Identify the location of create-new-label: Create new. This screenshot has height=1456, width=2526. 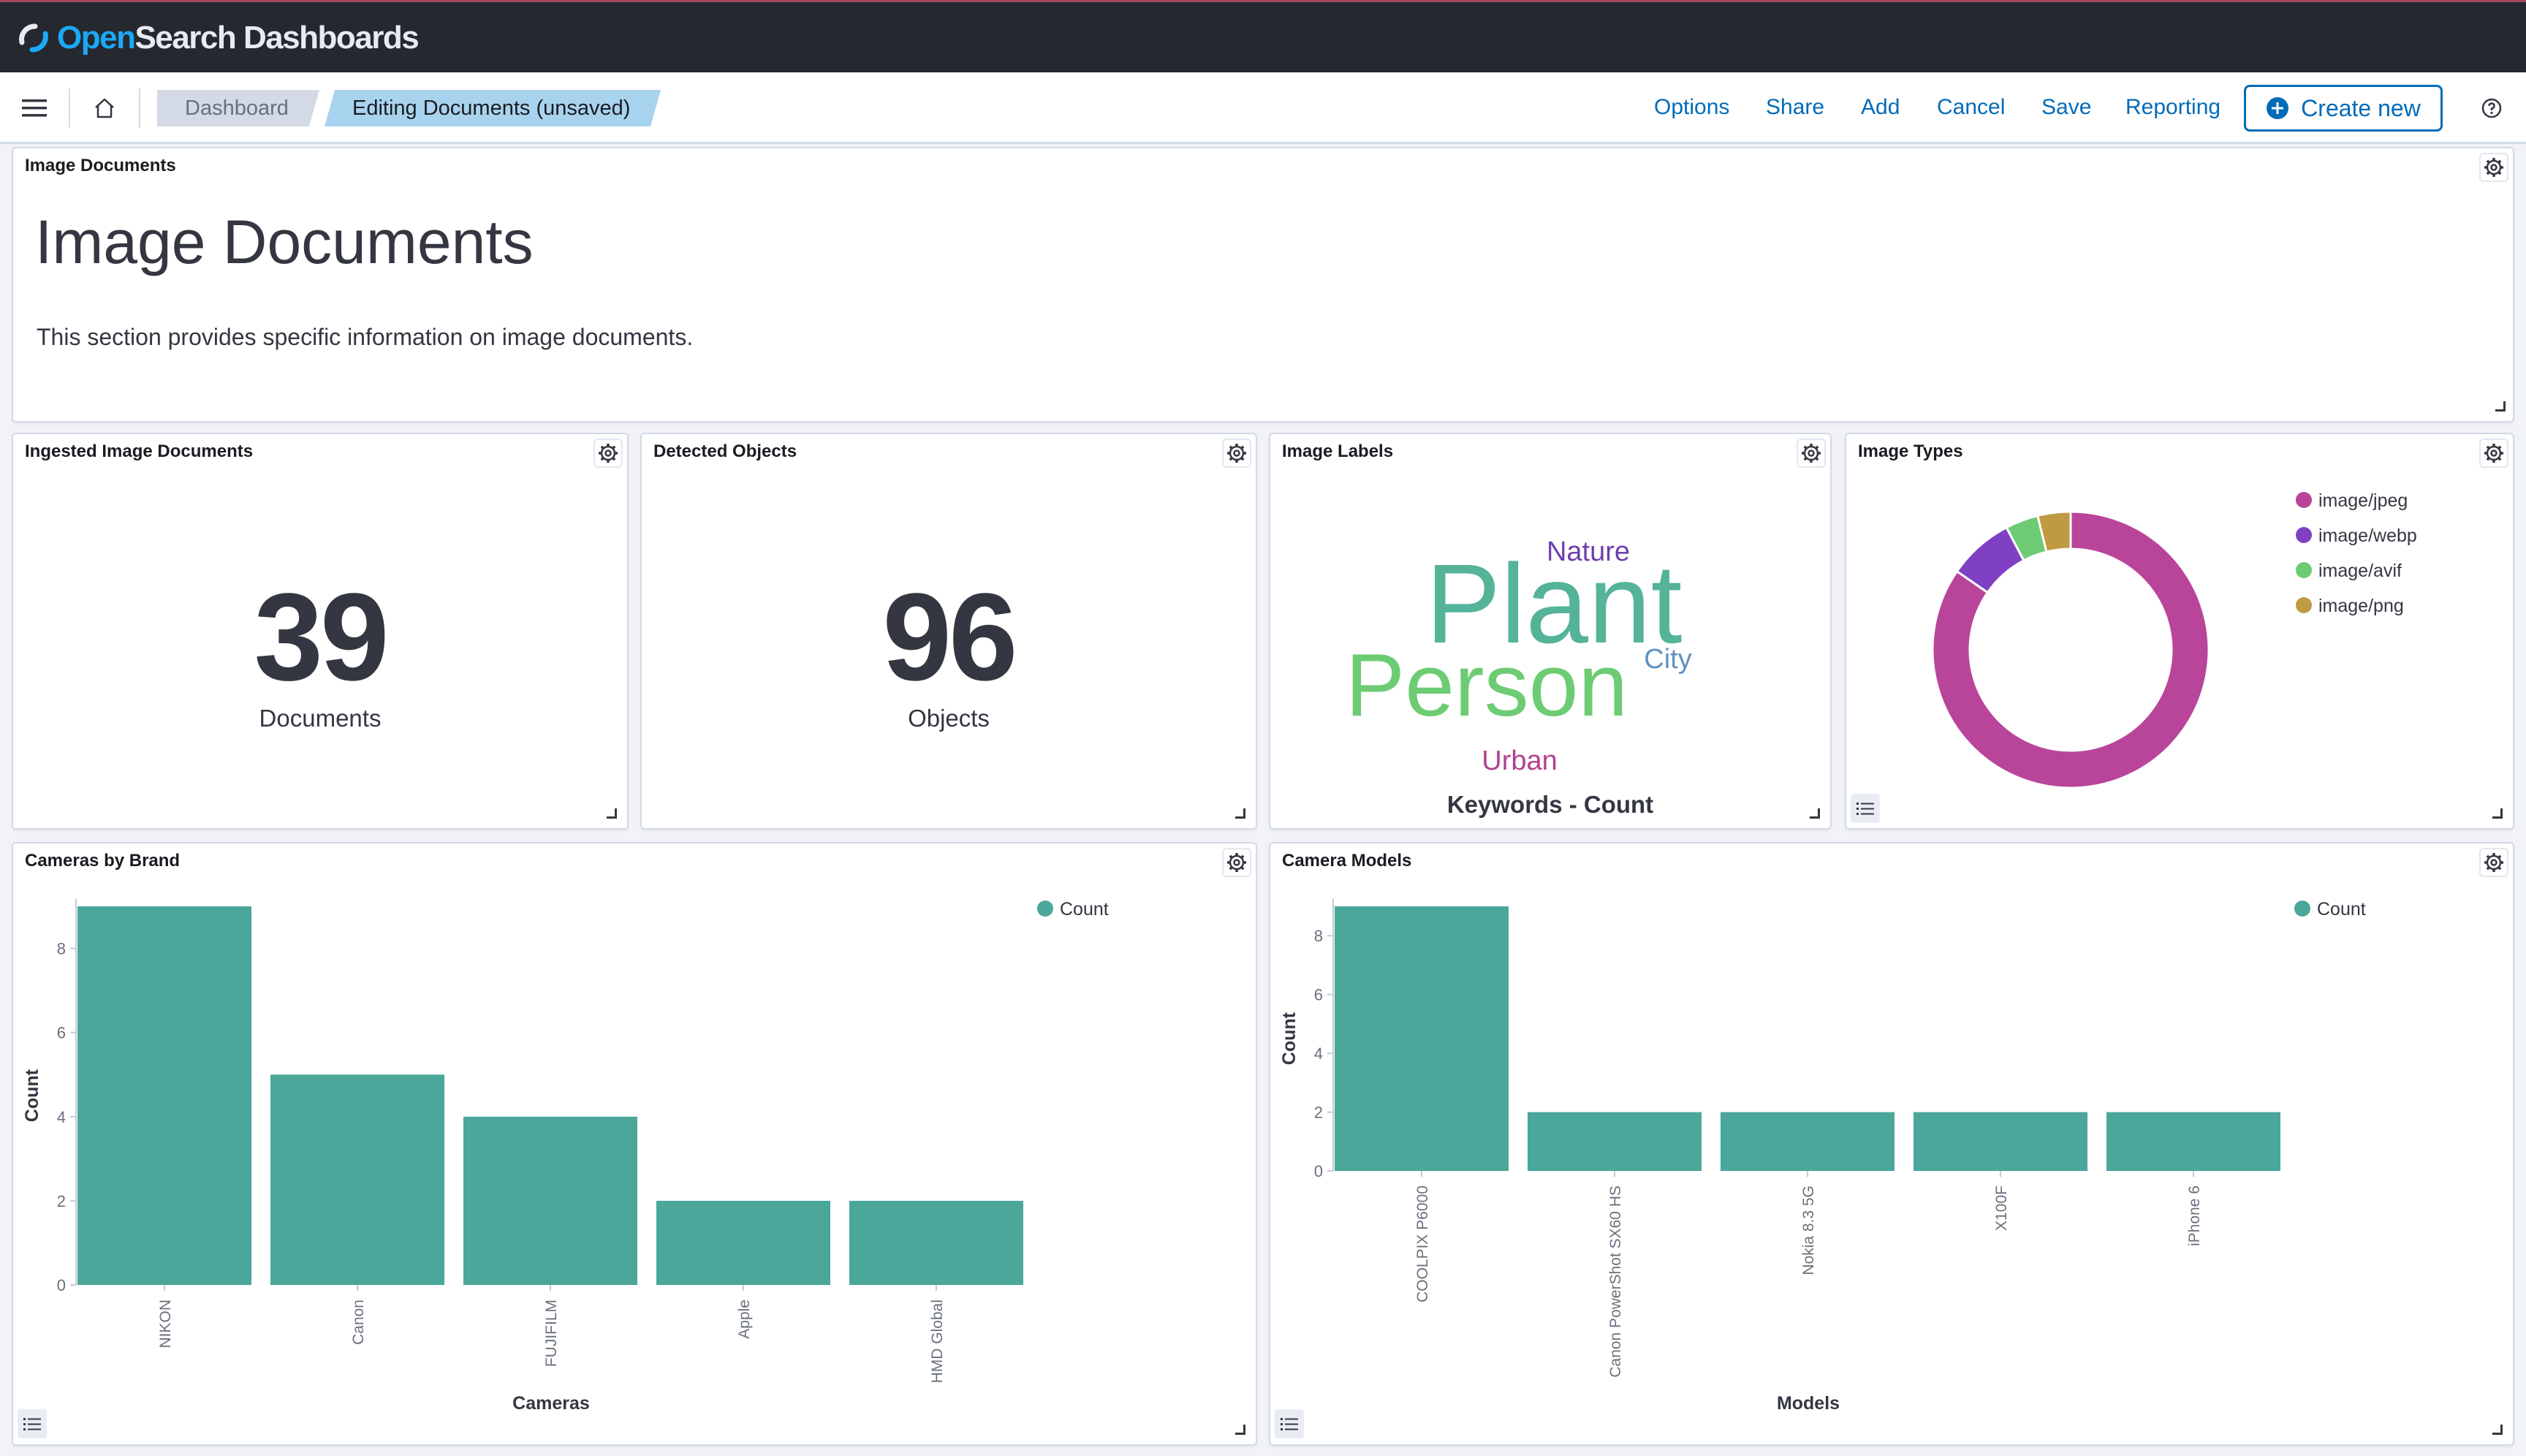
(2361, 107).